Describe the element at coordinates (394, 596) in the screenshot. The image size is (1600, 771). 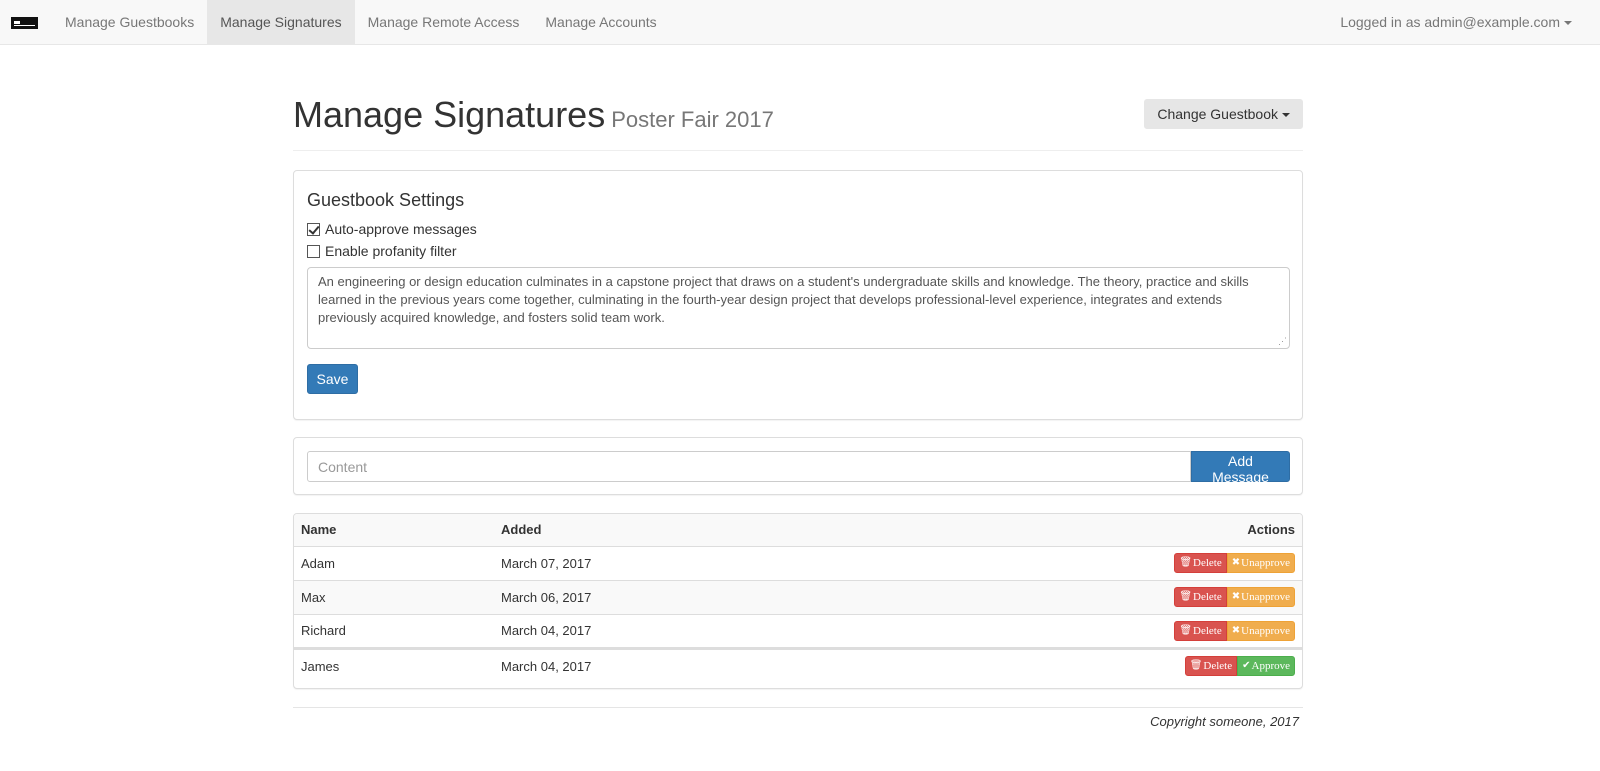
I see `row-name: Max` at that location.